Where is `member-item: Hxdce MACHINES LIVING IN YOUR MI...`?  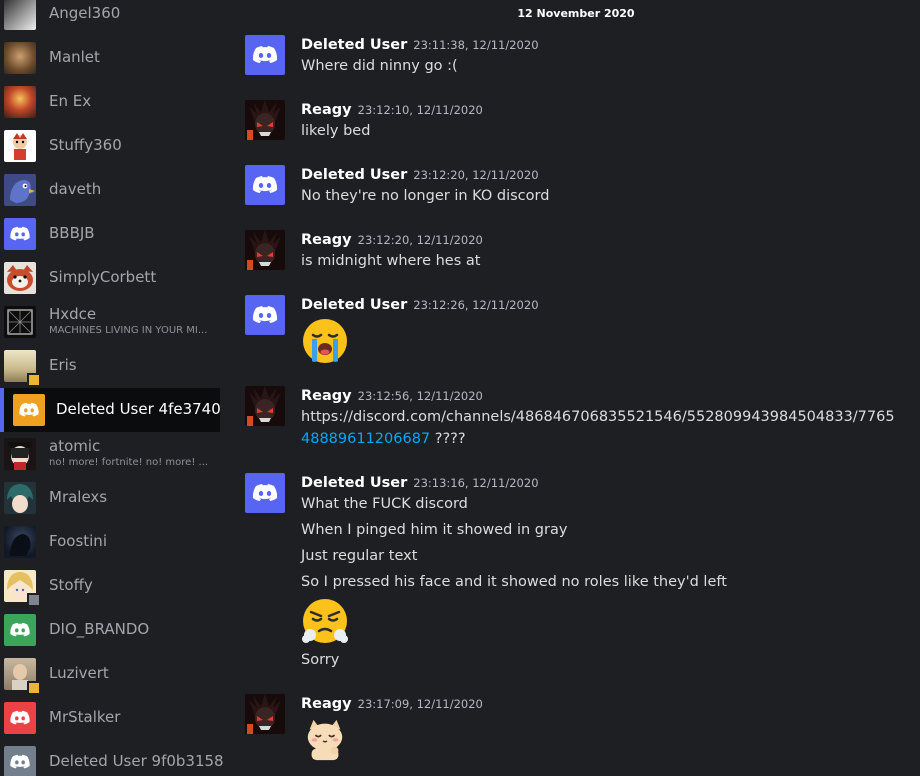
member-item: Hxdce MACHINES LIVING IN YOUR MI... is located at coordinates (116, 322).